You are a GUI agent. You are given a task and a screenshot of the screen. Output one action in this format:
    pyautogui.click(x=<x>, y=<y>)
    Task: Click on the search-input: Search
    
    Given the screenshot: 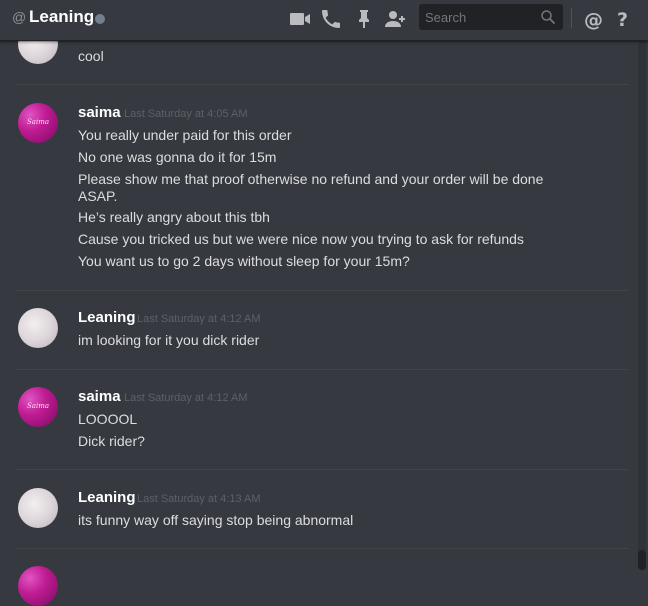 What is the action you would take?
    pyautogui.click(x=491, y=17)
    